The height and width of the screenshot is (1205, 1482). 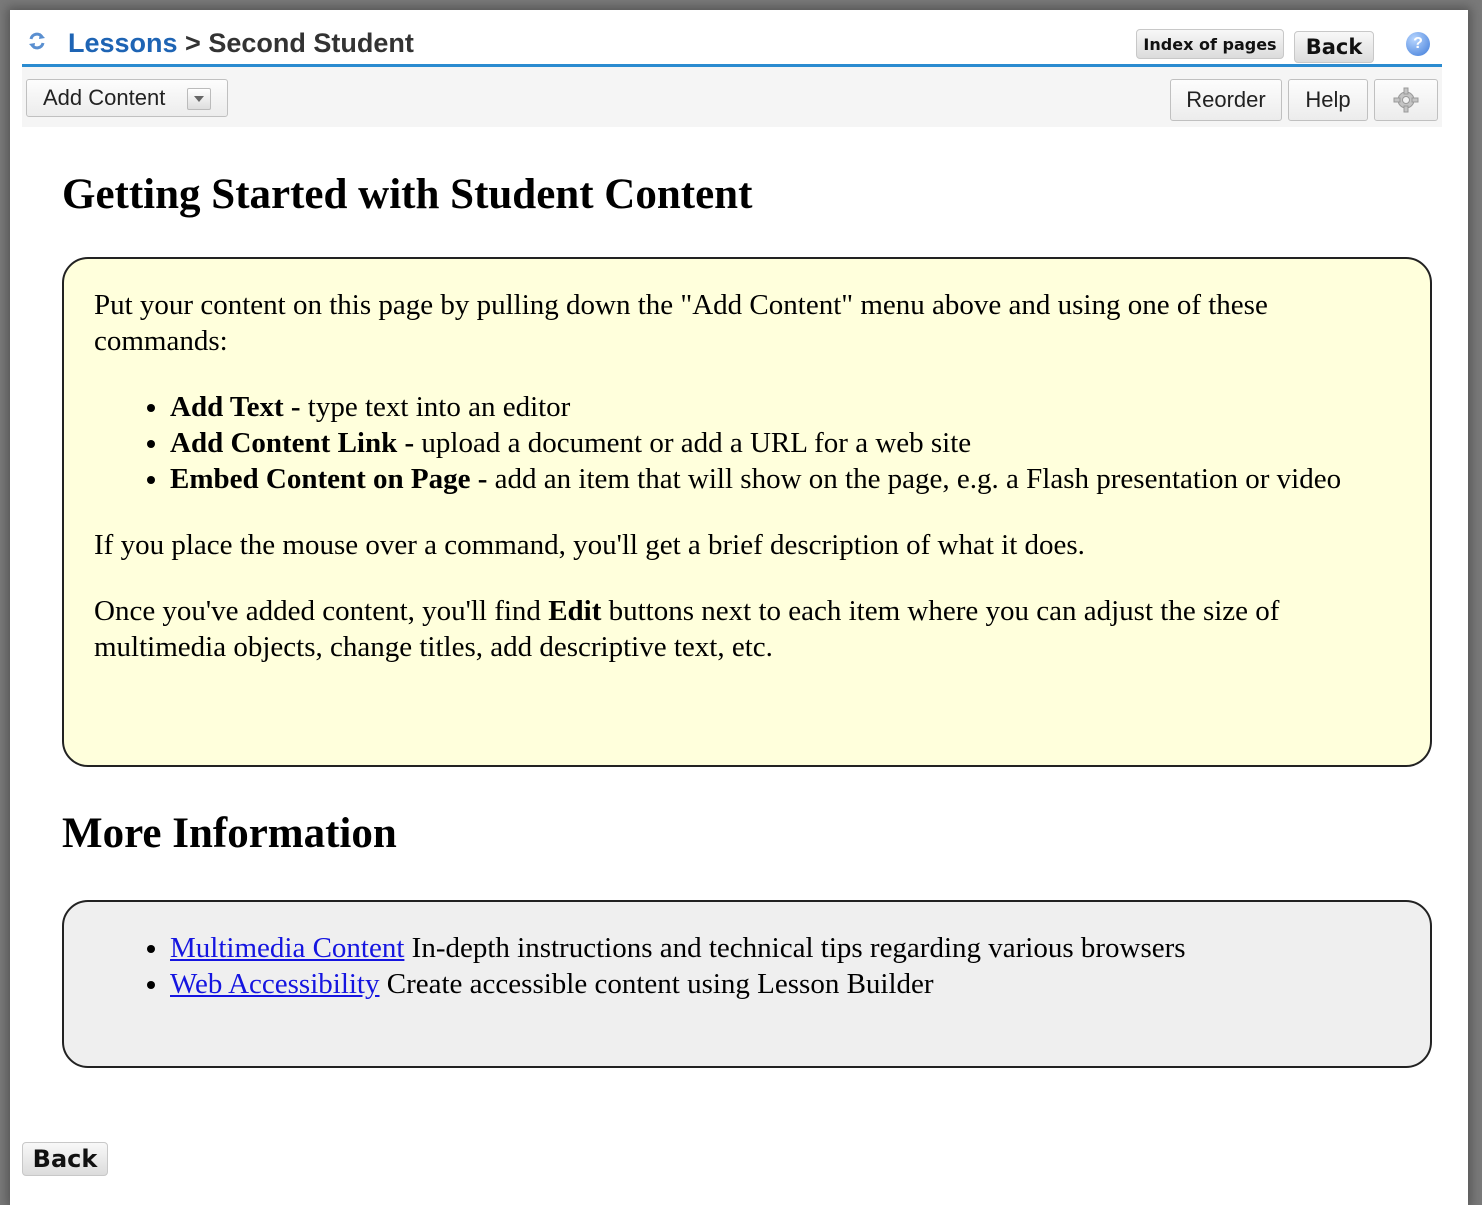 What do you see at coordinates (287, 948) in the screenshot?
I see `multimedia-content-link: Multimedia Content` at bounding box center [287, 948].